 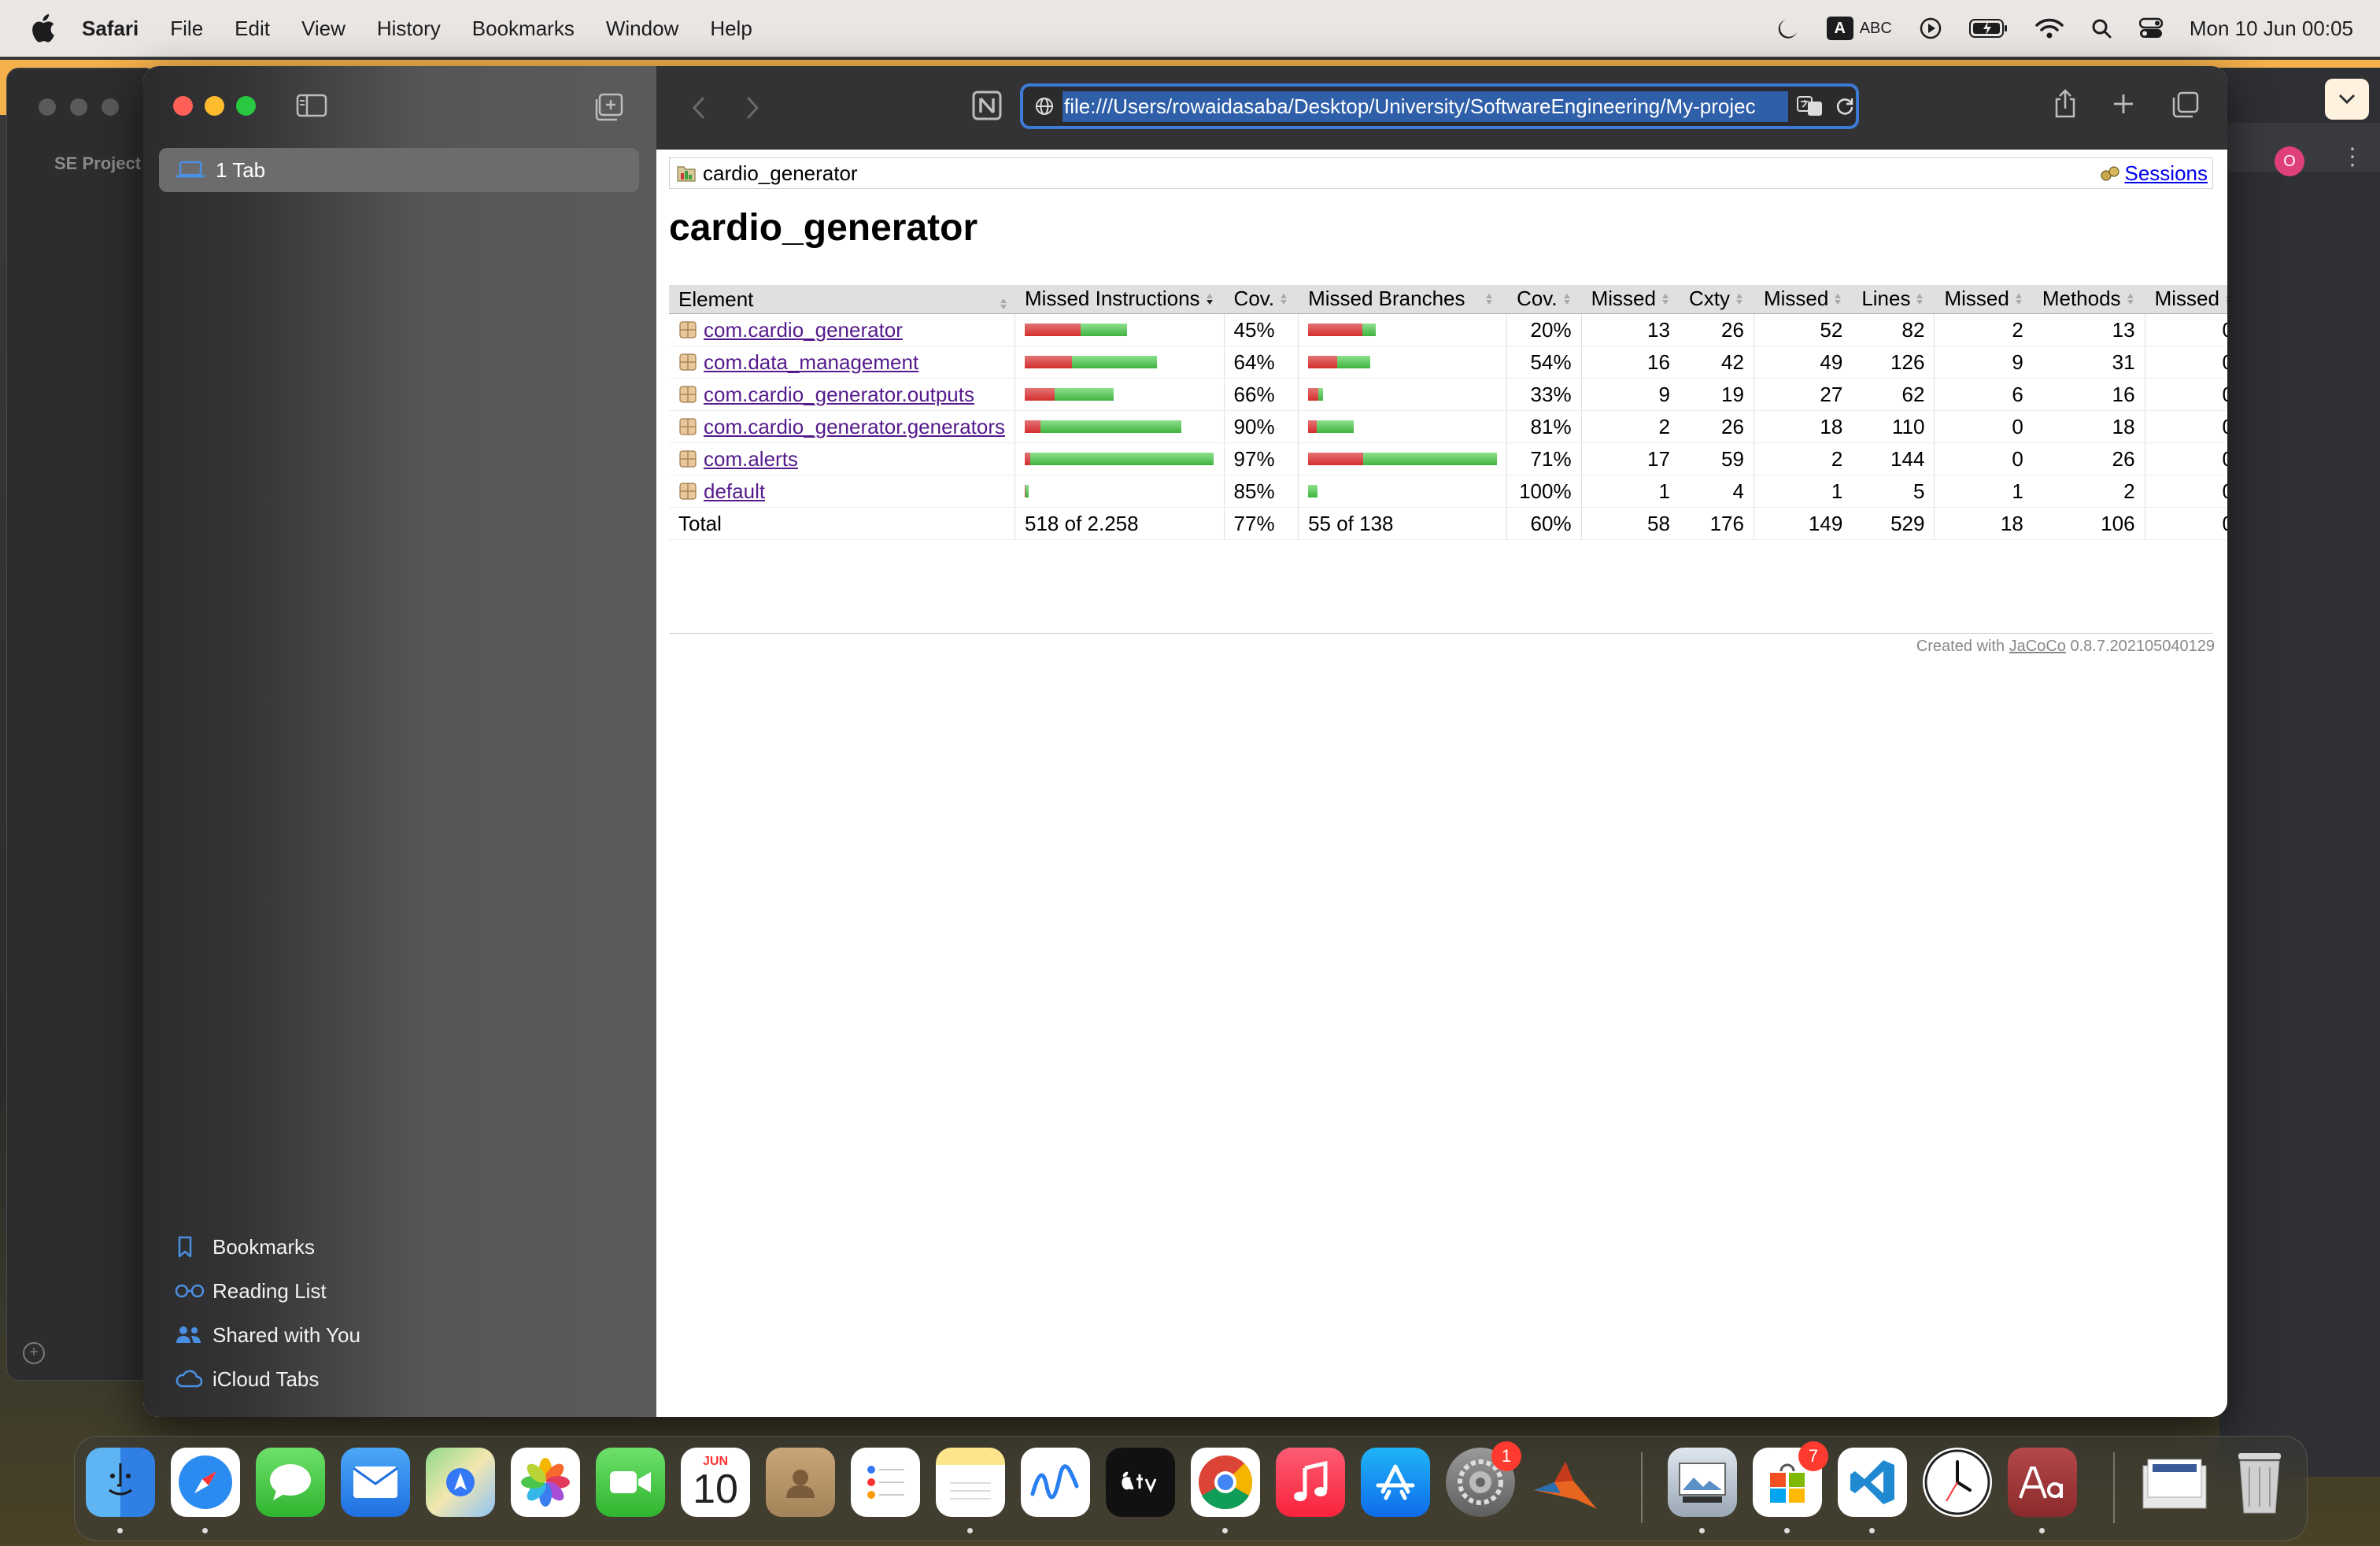 I want to click on share-icon, so click(x=2065, y=106).